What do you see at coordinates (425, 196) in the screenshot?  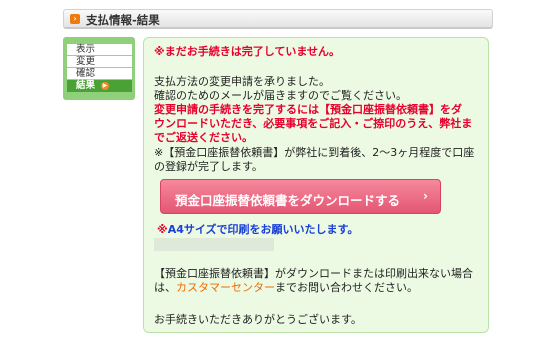 I see `chevron-right-icon: ›` at bounding box center [425, 196].